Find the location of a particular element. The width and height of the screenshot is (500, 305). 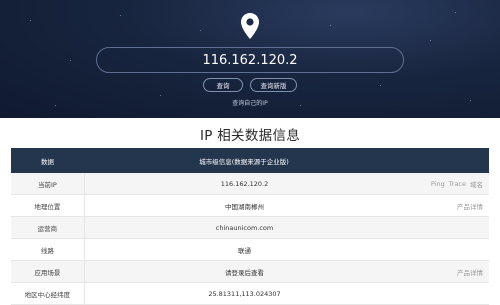

table-row: 地区中心经纬度 25.81311,113.024307 is located at coordinates (250, 294).